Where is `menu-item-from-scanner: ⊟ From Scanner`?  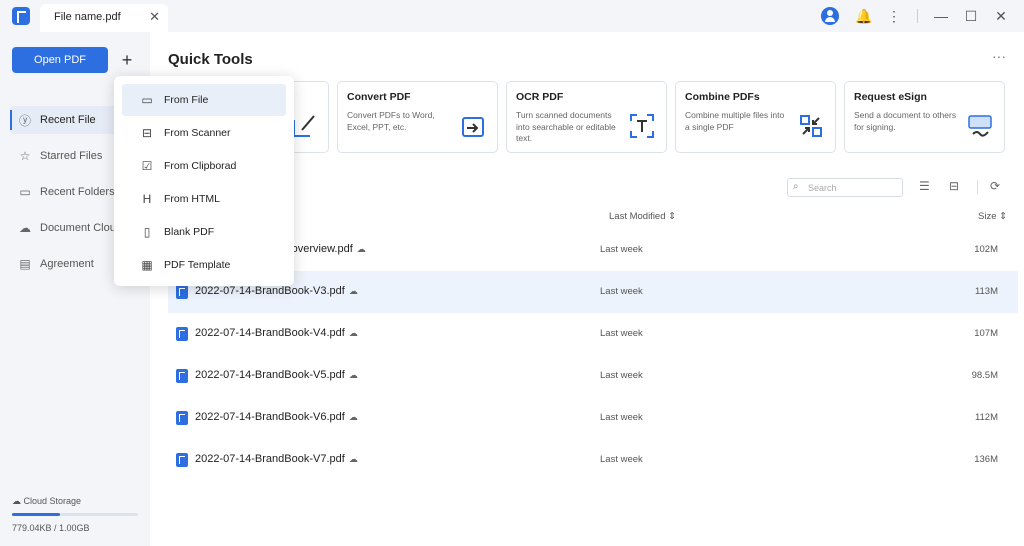
menu-item-from-scanner: ⊟ From Scanner is located at coordinates (204, 133).